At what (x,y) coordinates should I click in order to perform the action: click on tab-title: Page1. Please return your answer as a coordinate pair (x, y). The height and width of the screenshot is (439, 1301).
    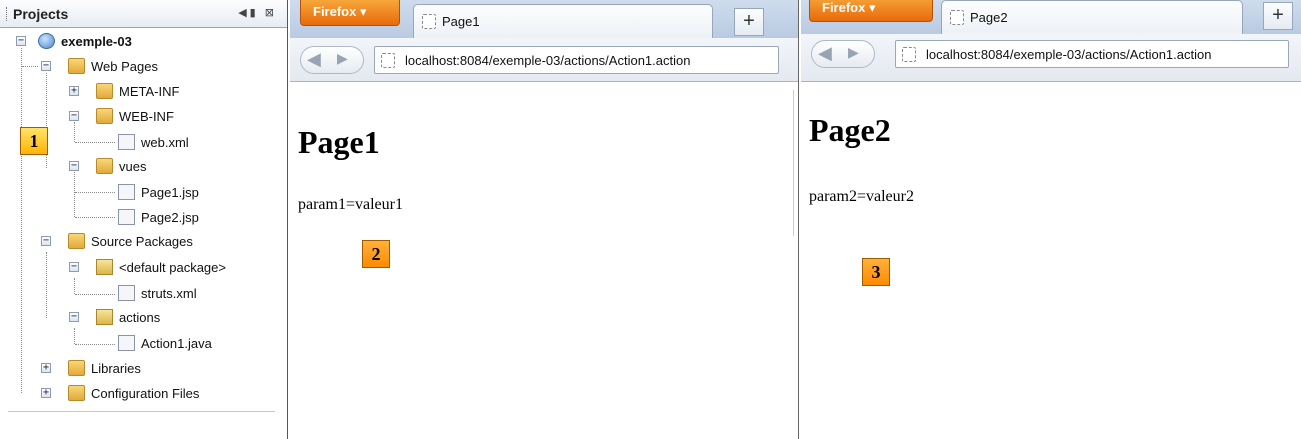
    Looking at the image, I should click on (461, 21).